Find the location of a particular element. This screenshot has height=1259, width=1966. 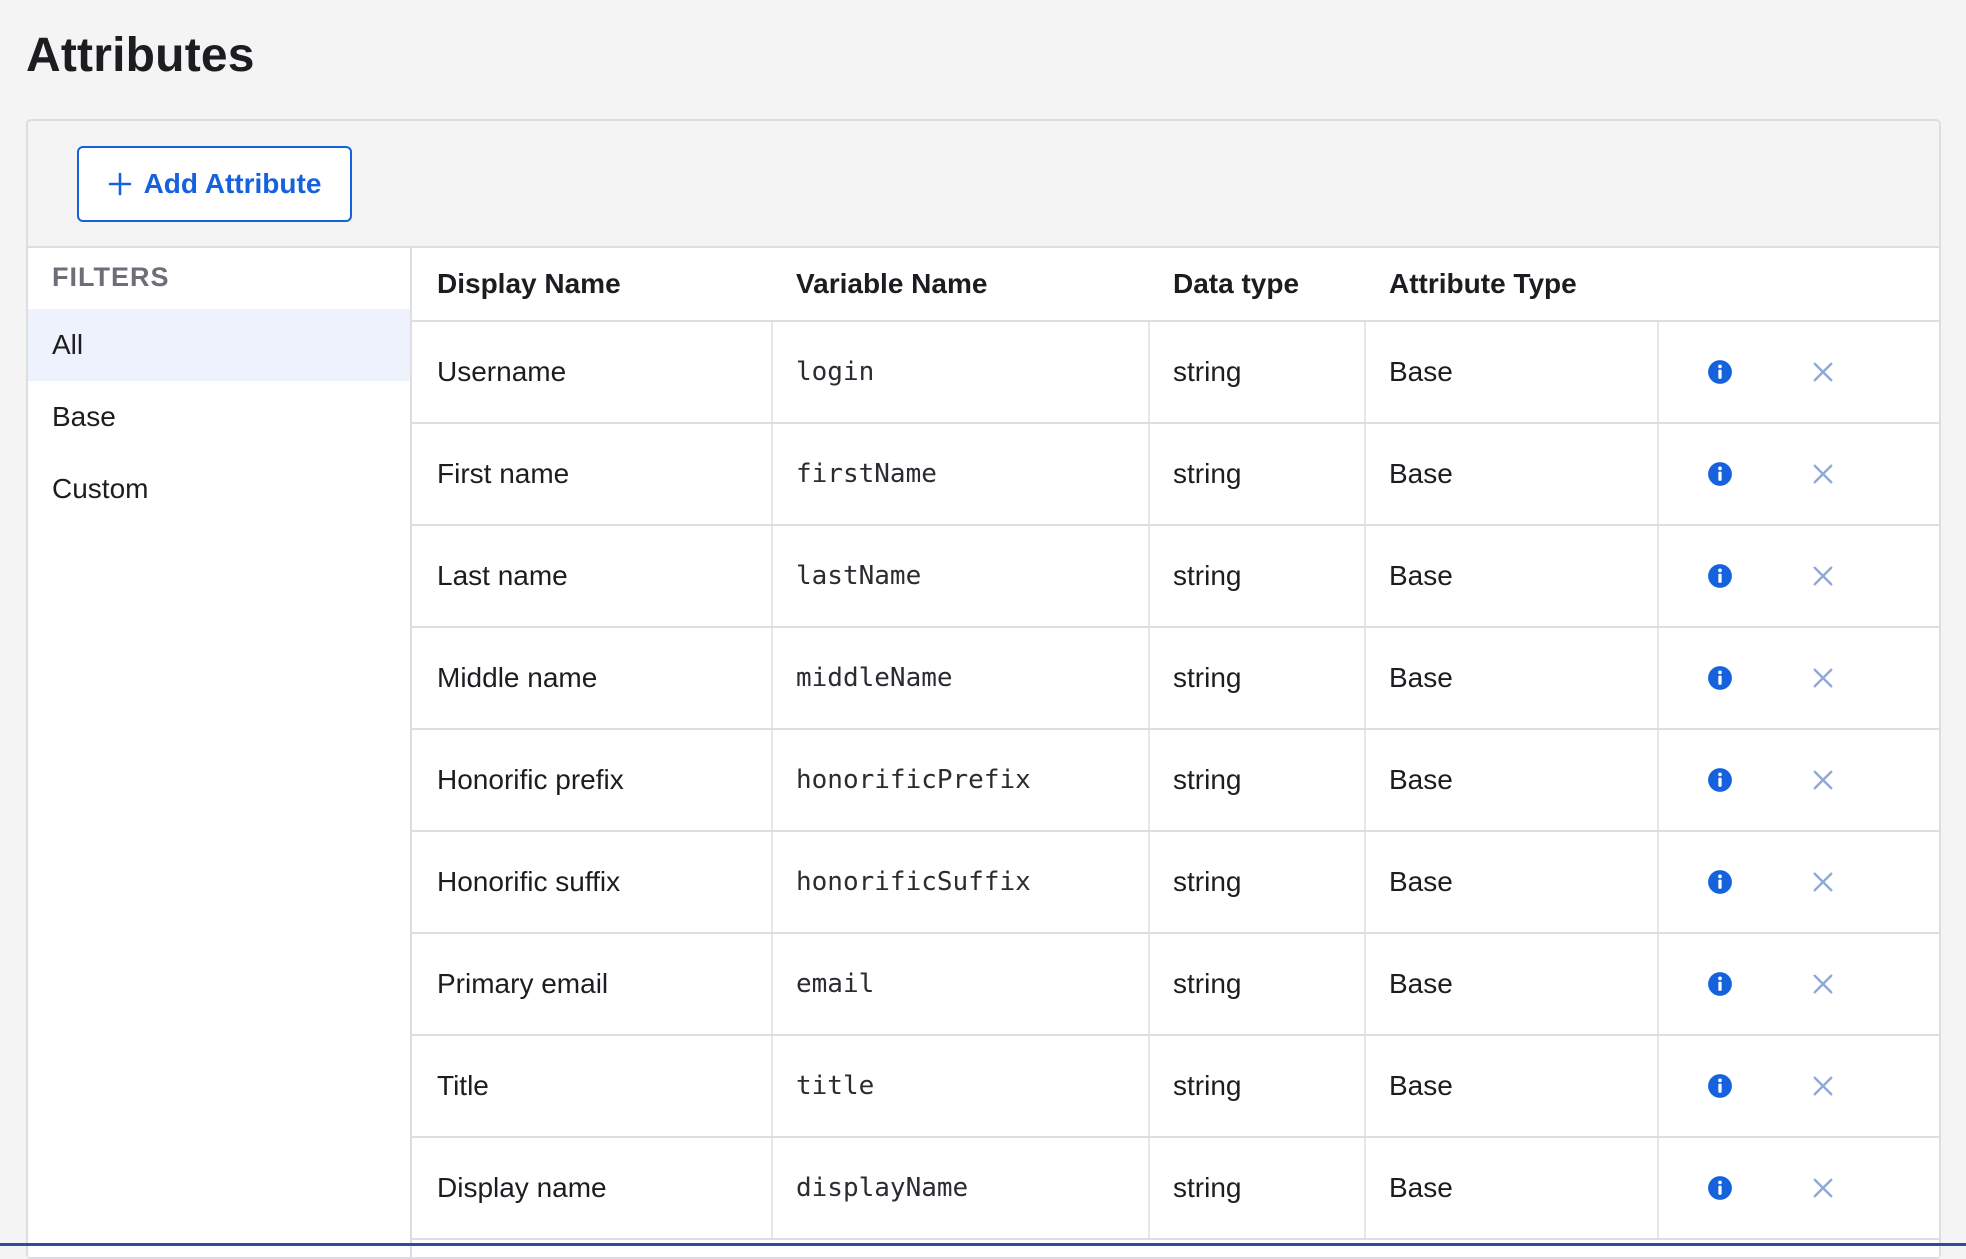

variable-name-cell: displayName is located at coordinates (882, 1188).